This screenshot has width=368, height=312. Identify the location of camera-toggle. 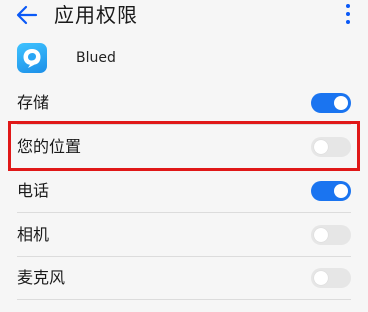
(331, 235).